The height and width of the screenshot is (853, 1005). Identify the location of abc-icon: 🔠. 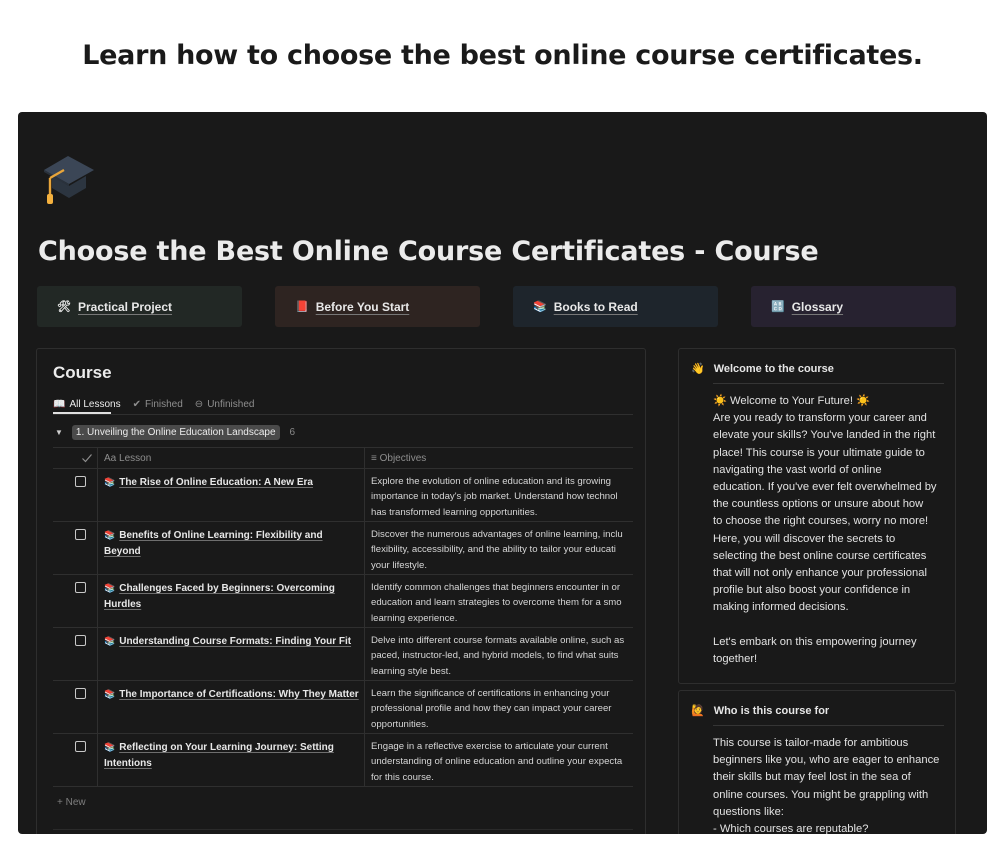
(778, 307).